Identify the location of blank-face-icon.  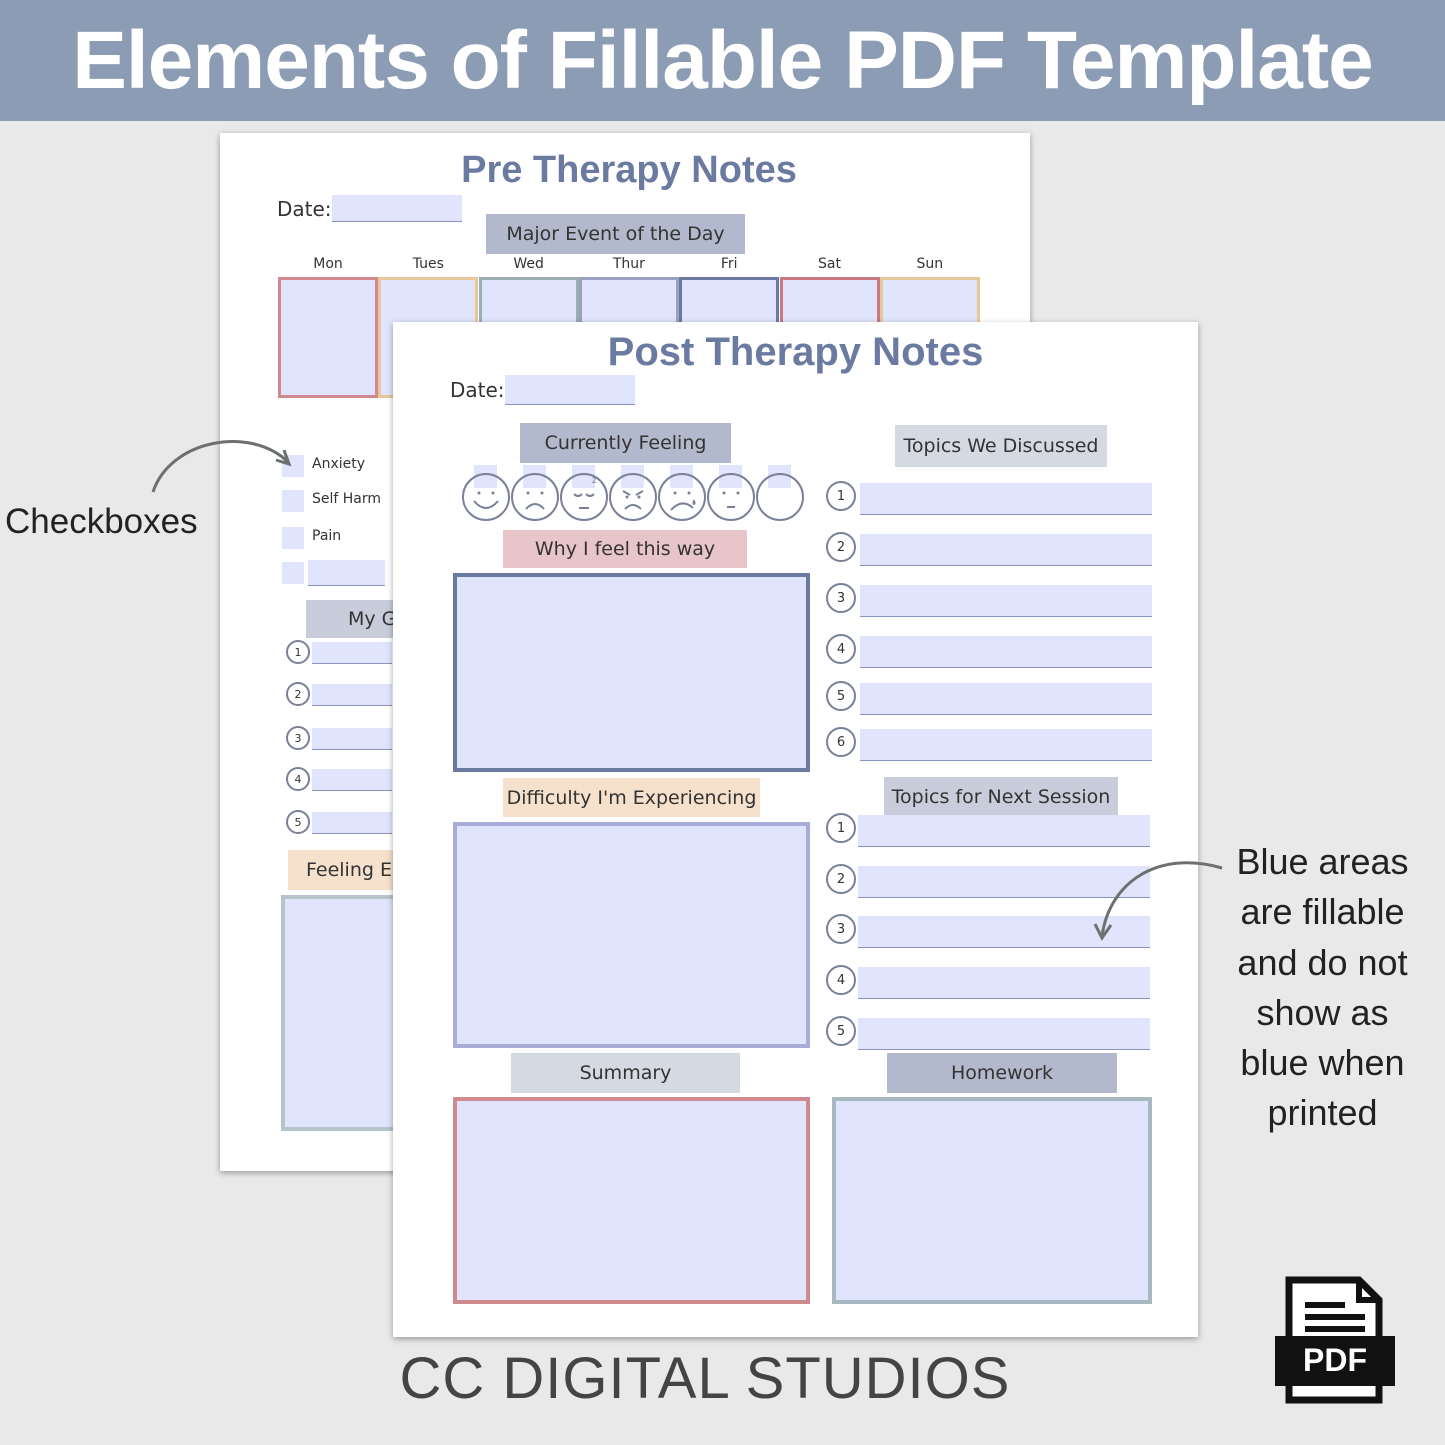
(780, 493).